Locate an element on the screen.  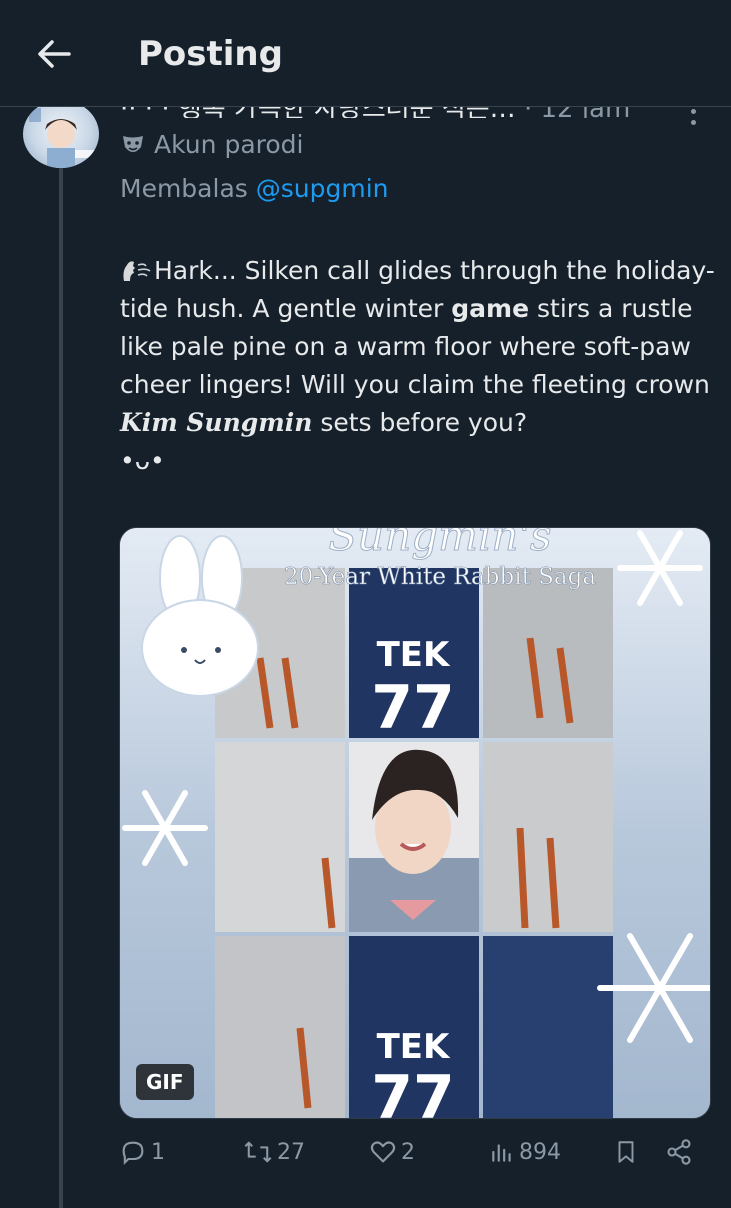
back-button is located at coordinates (54, 54).